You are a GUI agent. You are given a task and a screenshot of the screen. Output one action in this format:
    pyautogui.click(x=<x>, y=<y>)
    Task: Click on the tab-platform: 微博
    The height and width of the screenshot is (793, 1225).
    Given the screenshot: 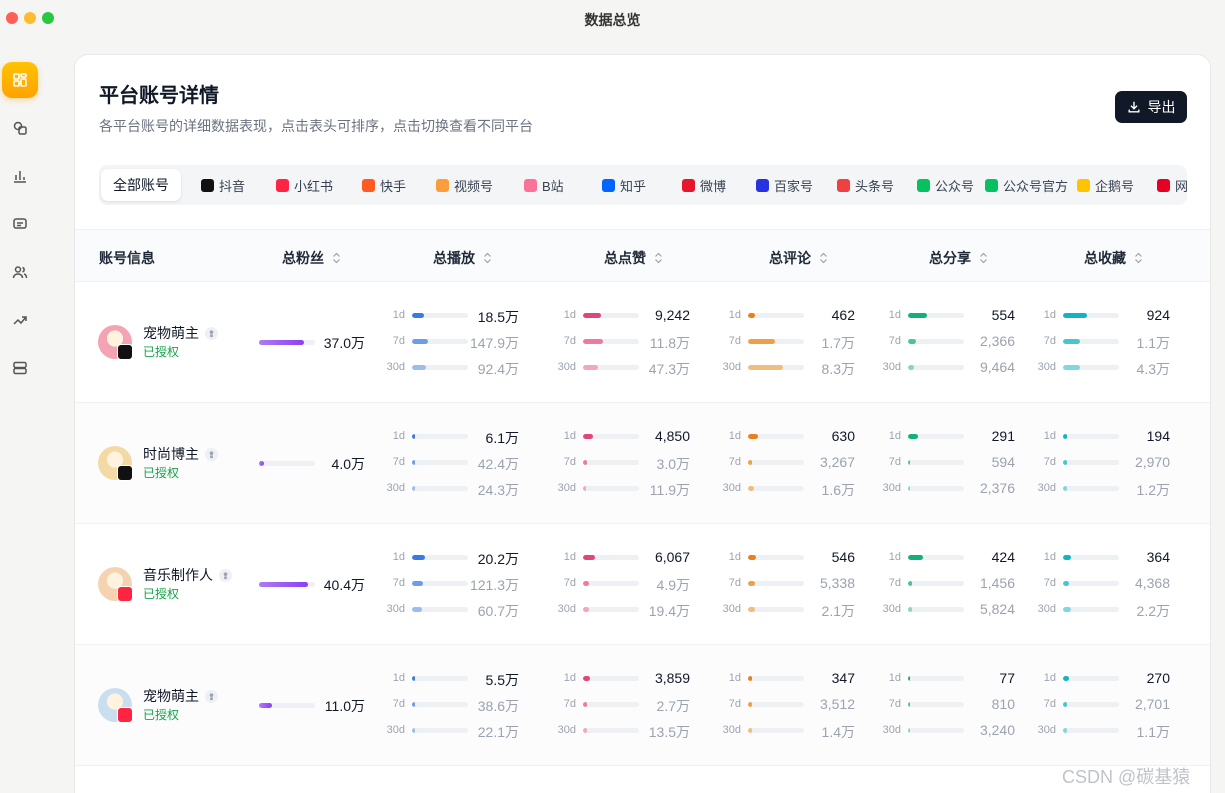 What is the action you would take?
    pyautogui.click(x=704, y=185)
    